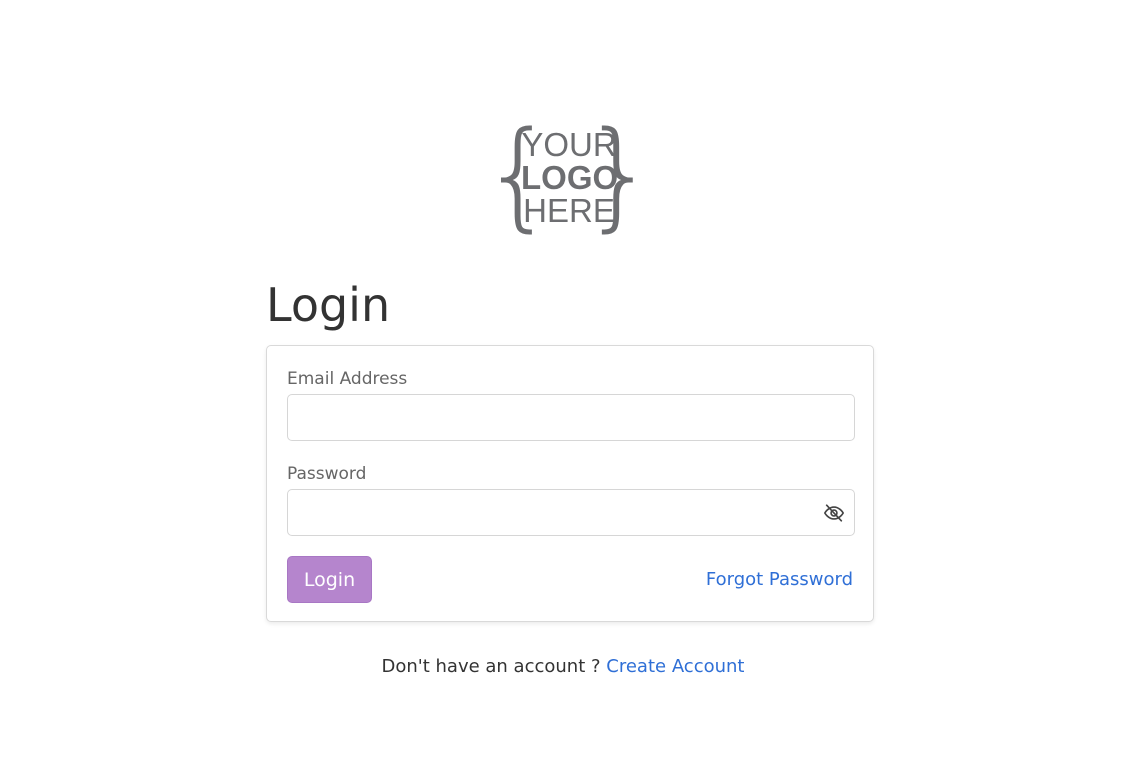 The image size is (1126, 776). I want to click on forgot-password-link: Forgot Password, so click(779, 580).